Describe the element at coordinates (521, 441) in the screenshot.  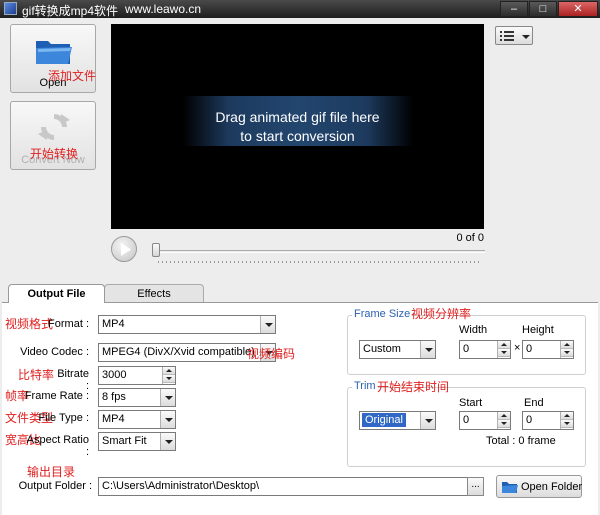
I see `total-frames: Total : 0 frame` at that location.